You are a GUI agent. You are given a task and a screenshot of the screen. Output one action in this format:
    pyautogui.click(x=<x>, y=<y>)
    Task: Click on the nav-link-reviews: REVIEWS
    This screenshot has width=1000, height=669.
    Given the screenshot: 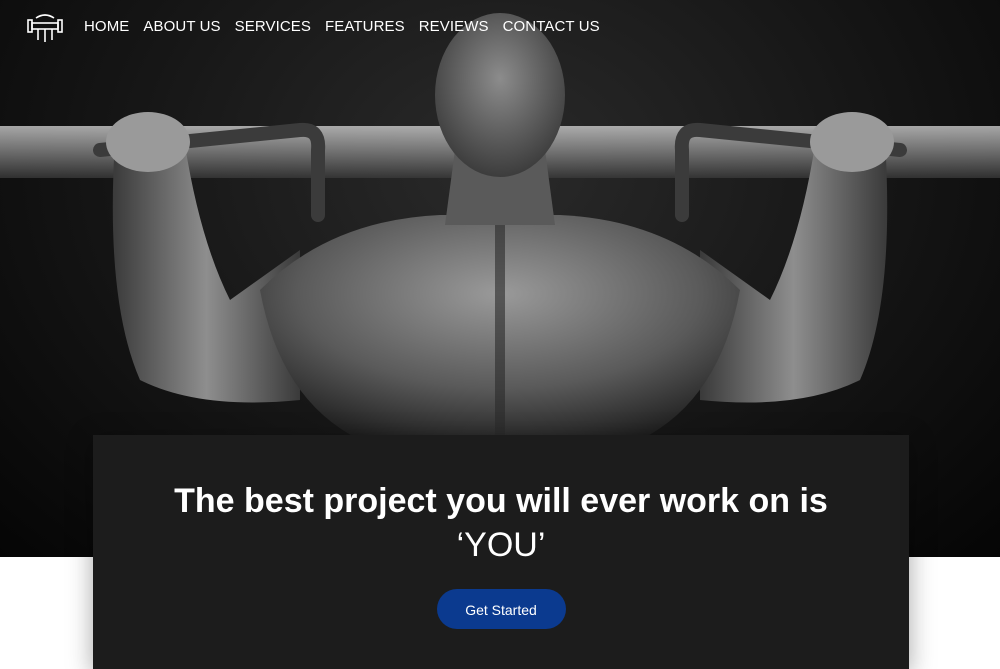 What is the action you would take?
    pyautogui.click(x=454, y=26)
    